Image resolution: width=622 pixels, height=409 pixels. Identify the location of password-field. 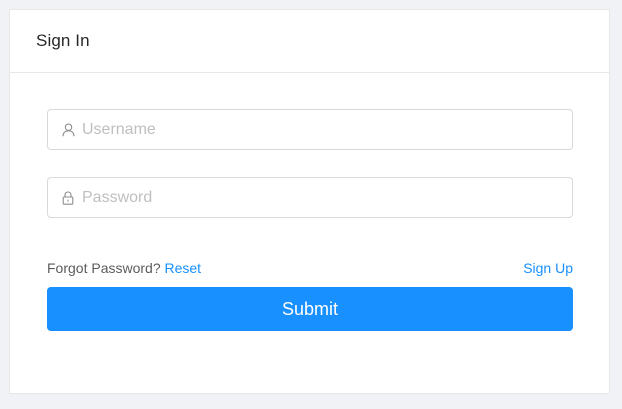
(310, 197).